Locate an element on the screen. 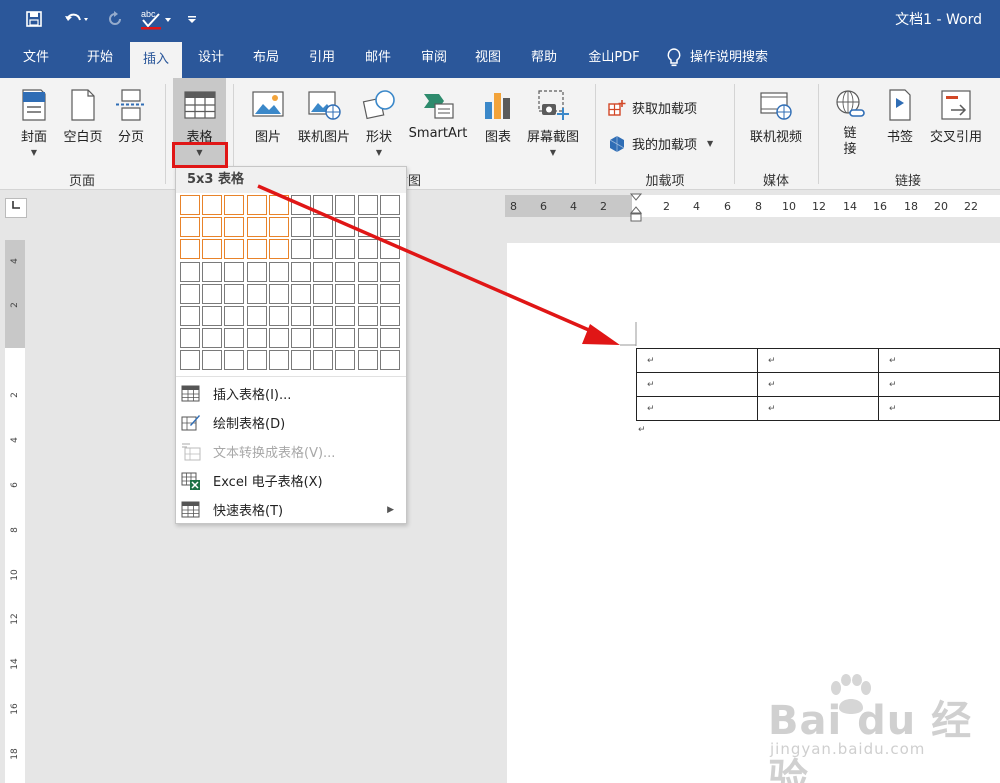 The image size is (1000, 783). draw-table-menu-item: 绘制表格(D) is located at coordinates (291, 422).